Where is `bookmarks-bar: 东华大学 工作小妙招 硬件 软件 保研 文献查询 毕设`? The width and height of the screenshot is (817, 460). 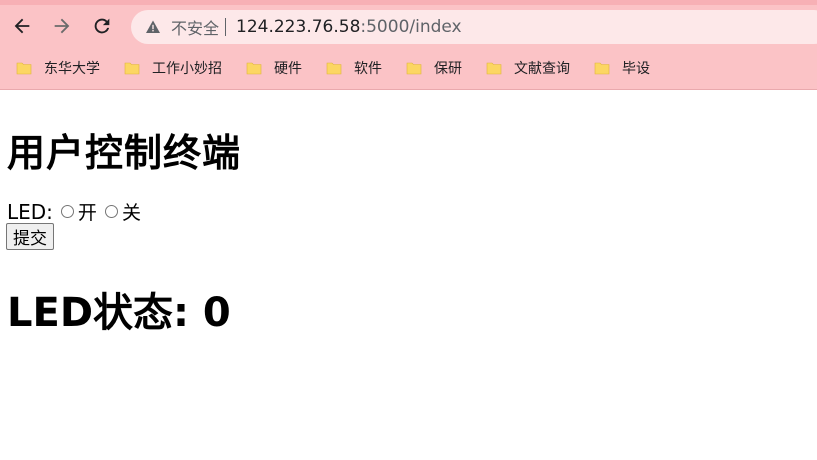
bookmarks-bar: 东华大学 工作小妙招 硬件 软件 保研 文献查询 毕设 is located at coordinates (408, 68).